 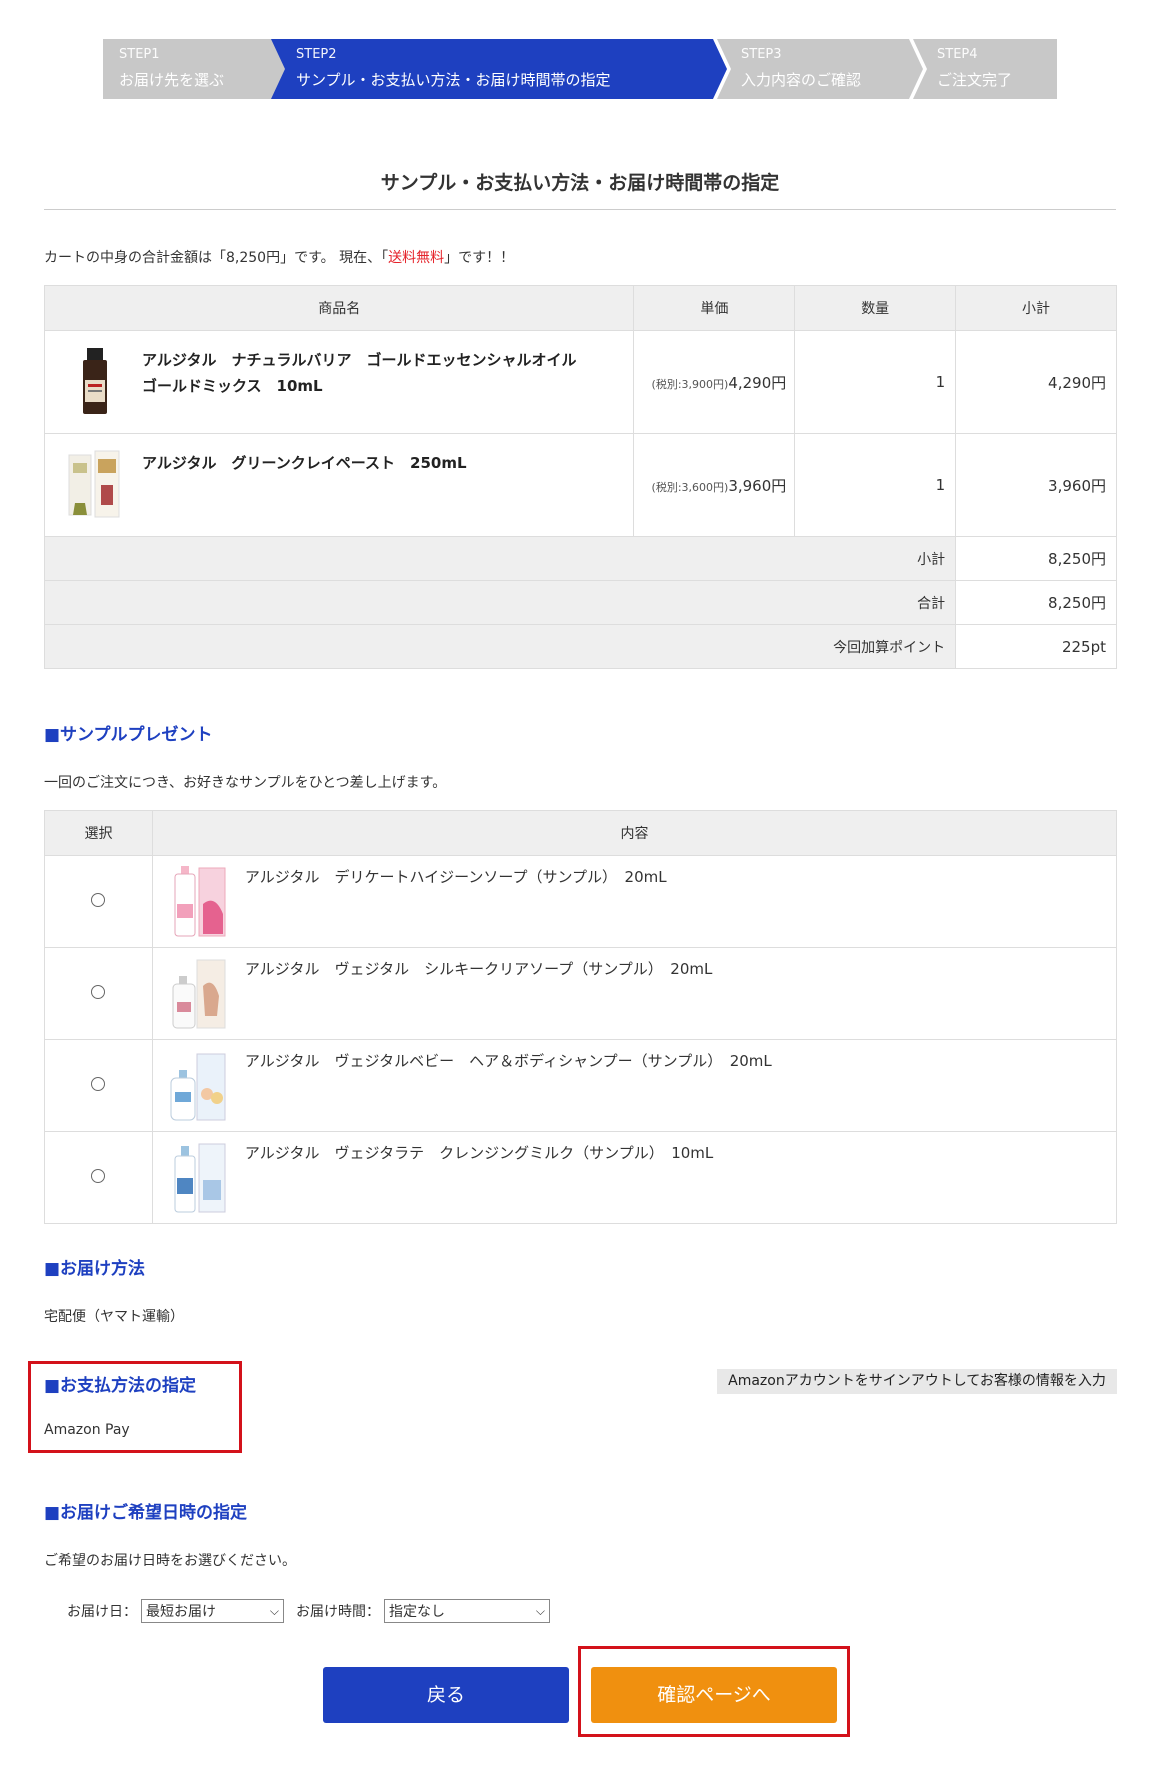 What do you see at coordinates (98, 833) in the screenshot?
I see `column-header-select: 選択` at bounding box center [98, 833].